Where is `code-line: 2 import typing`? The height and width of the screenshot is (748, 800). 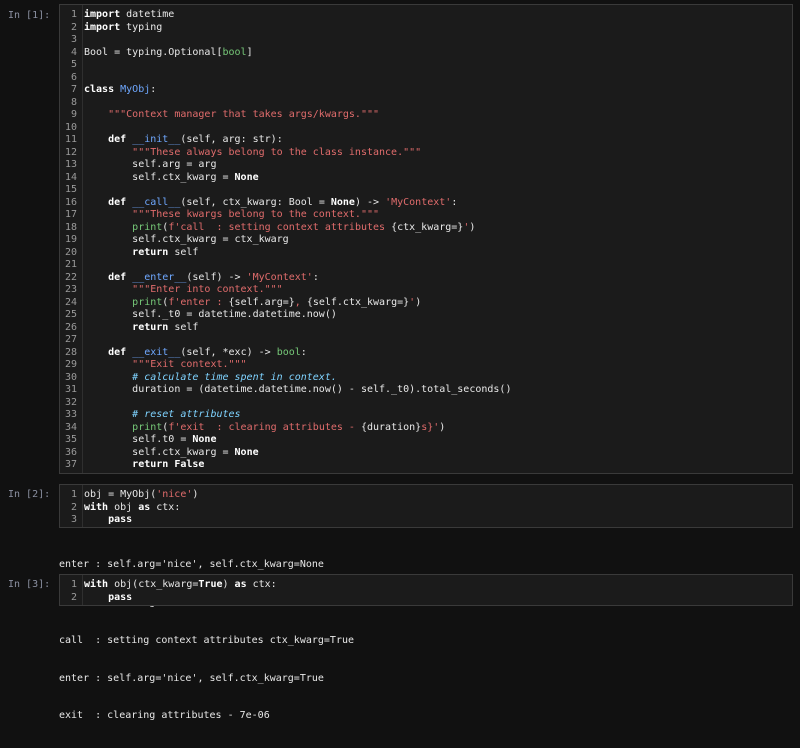
code-line: 2 import typing is located at coordinates (426, 28).